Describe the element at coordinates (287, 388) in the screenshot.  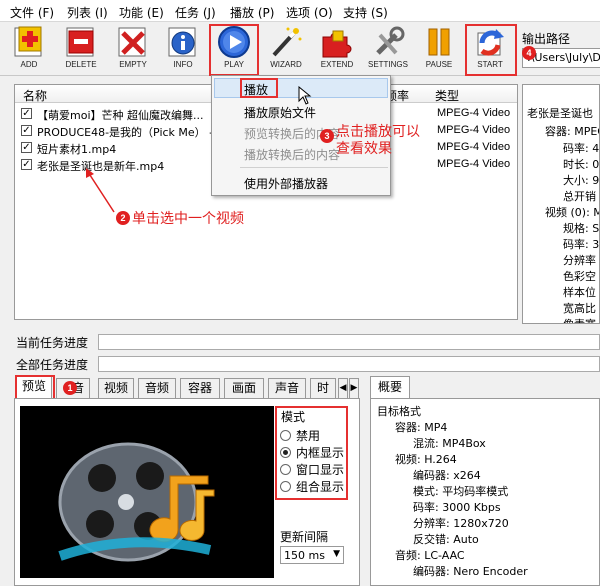
I see `tab-sound: 声音` at that location.